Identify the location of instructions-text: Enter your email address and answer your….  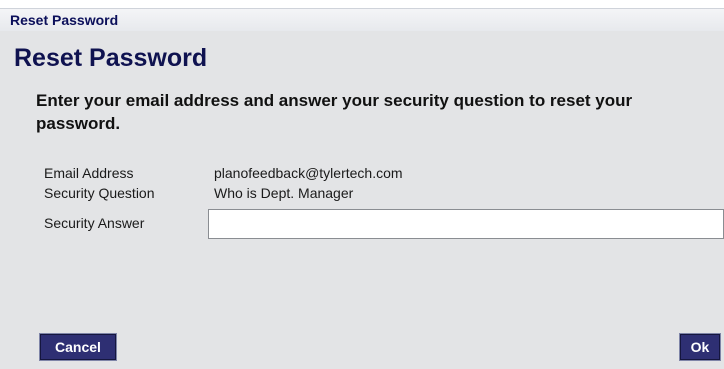
(334, 112).